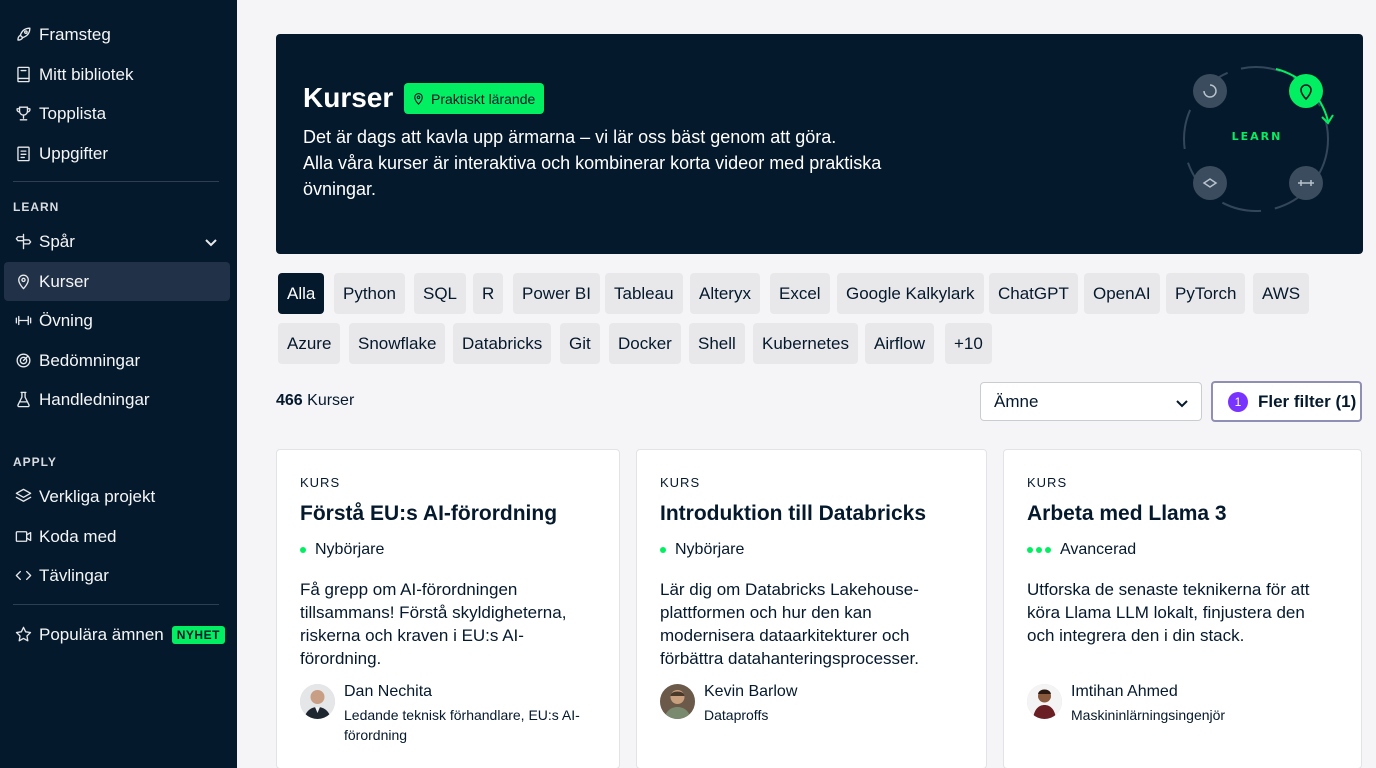  Describe the element at coordinates (968, 343) in the screenshot. I see `chip-more: +10` at that location.